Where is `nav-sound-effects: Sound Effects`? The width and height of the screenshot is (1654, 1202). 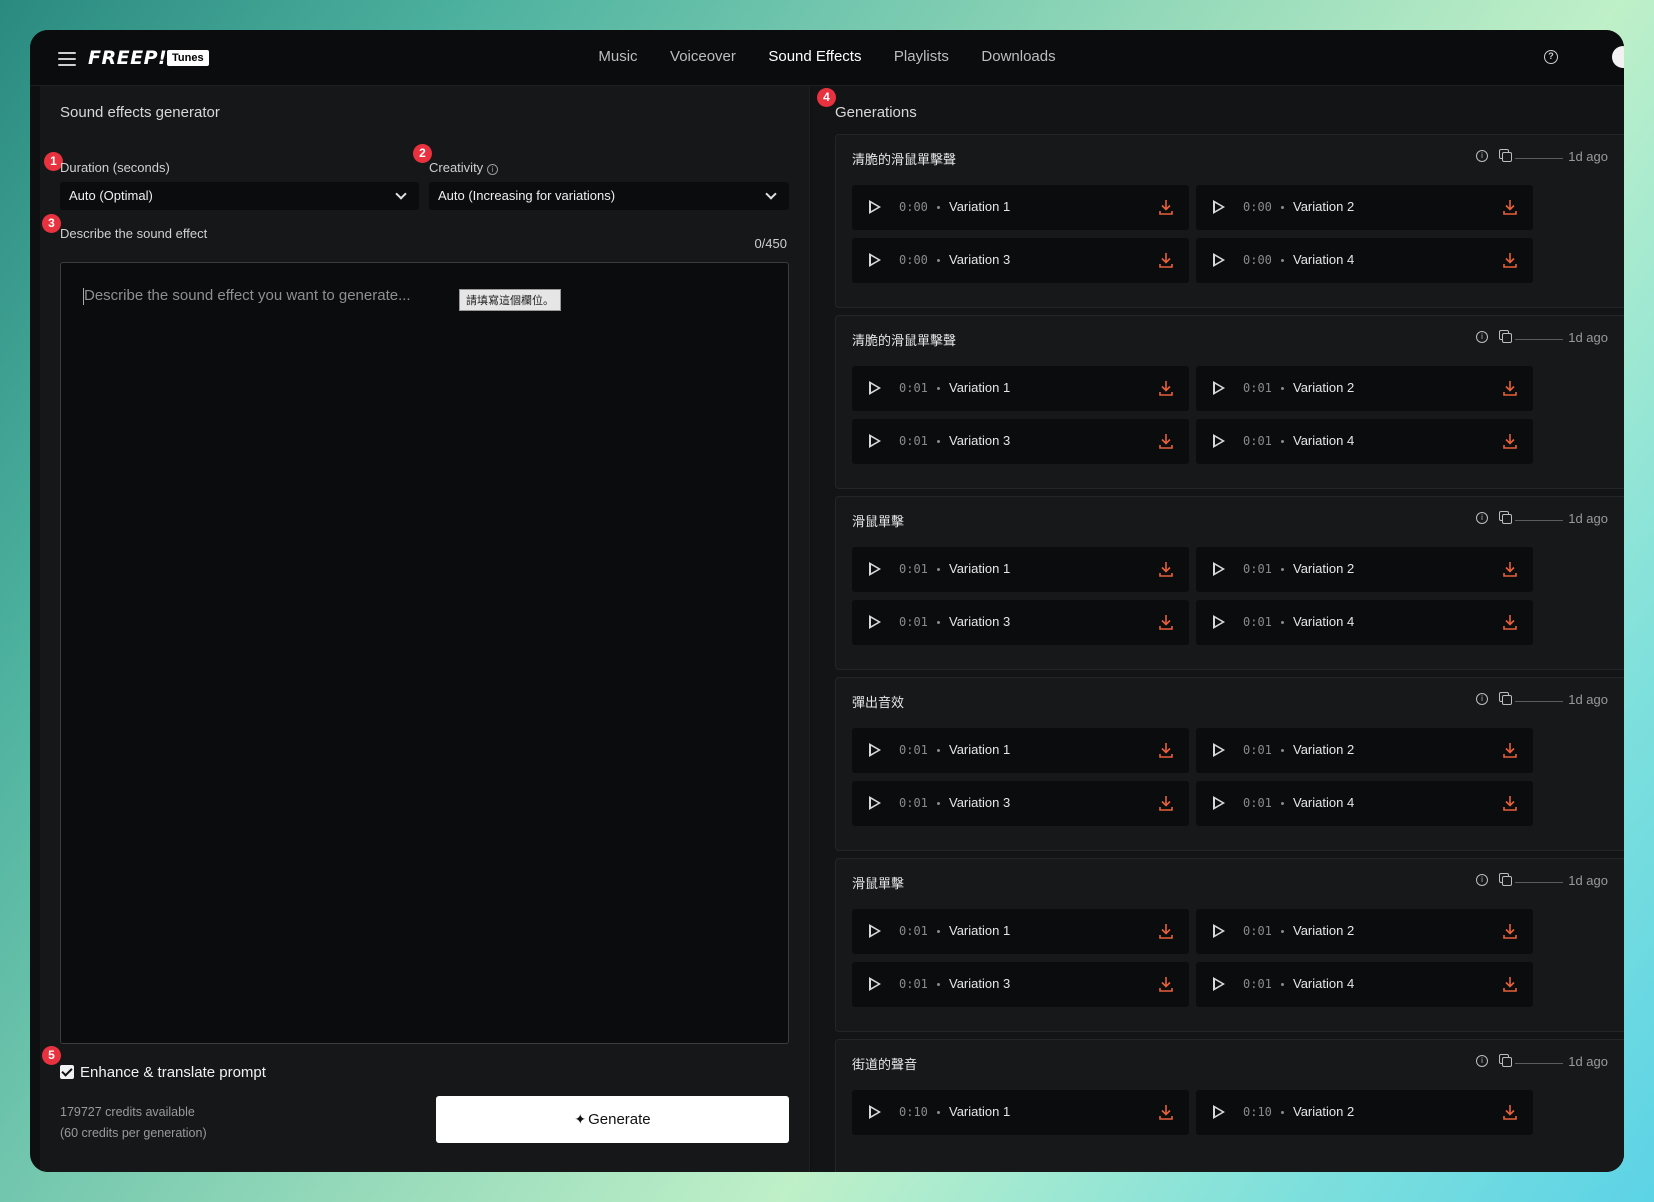 nav-sound-effects: Sound Effects is located at coordinates (814, 56).